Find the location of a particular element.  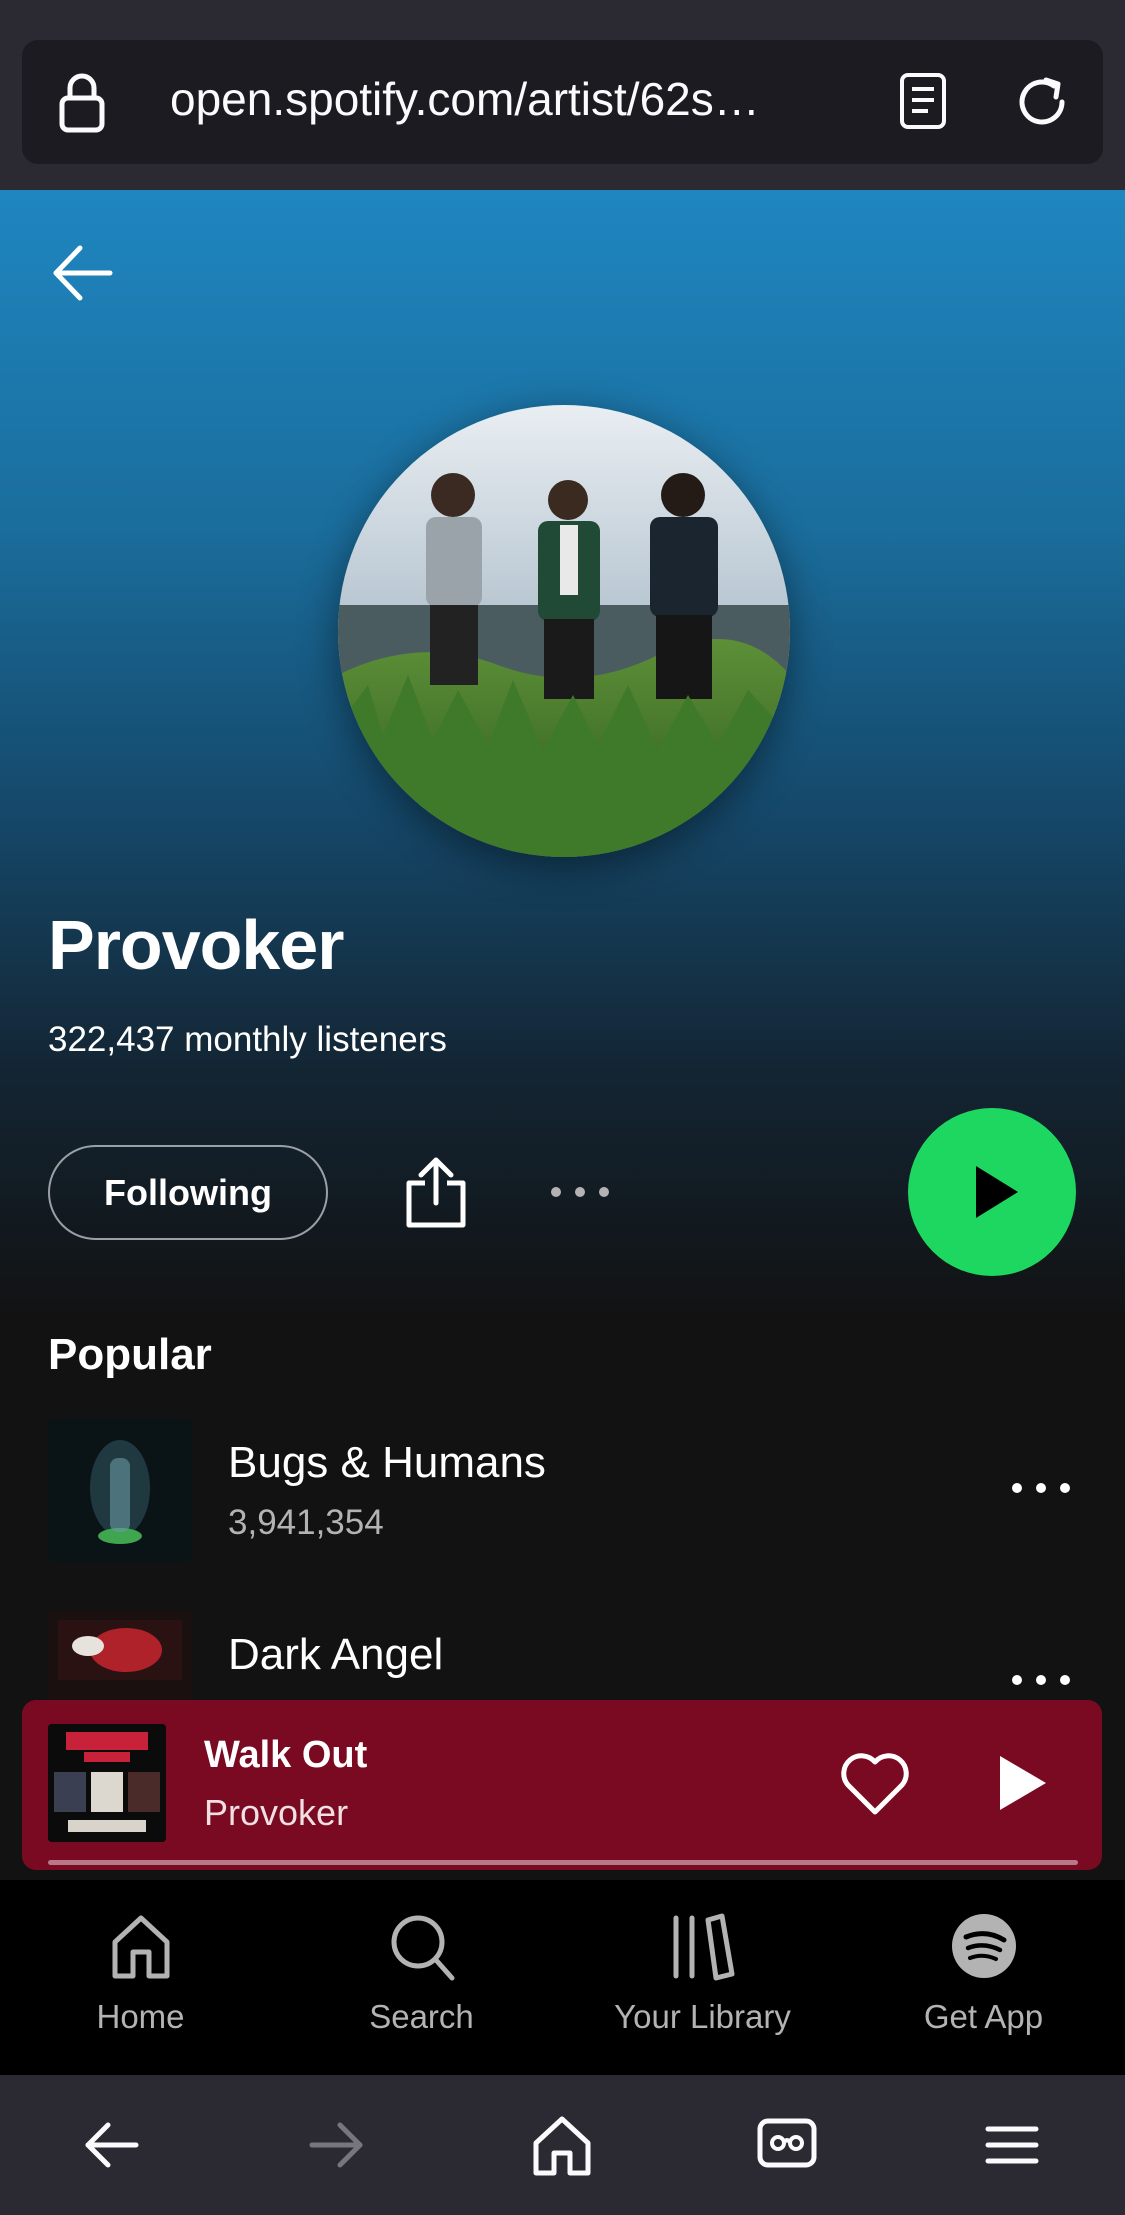

reader-mode-icon is located at coordinates (923, 101).